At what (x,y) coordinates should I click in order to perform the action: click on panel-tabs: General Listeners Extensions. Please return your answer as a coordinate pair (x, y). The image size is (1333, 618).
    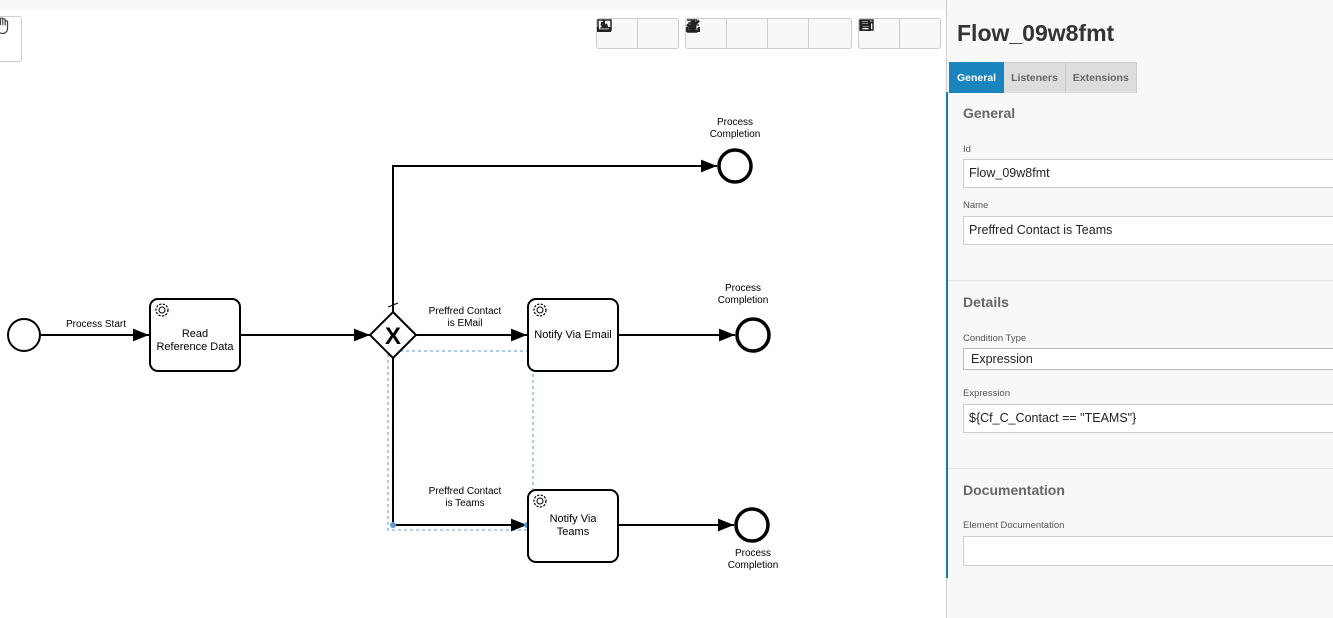
    Looking at the image, I should click on (1043, 77).